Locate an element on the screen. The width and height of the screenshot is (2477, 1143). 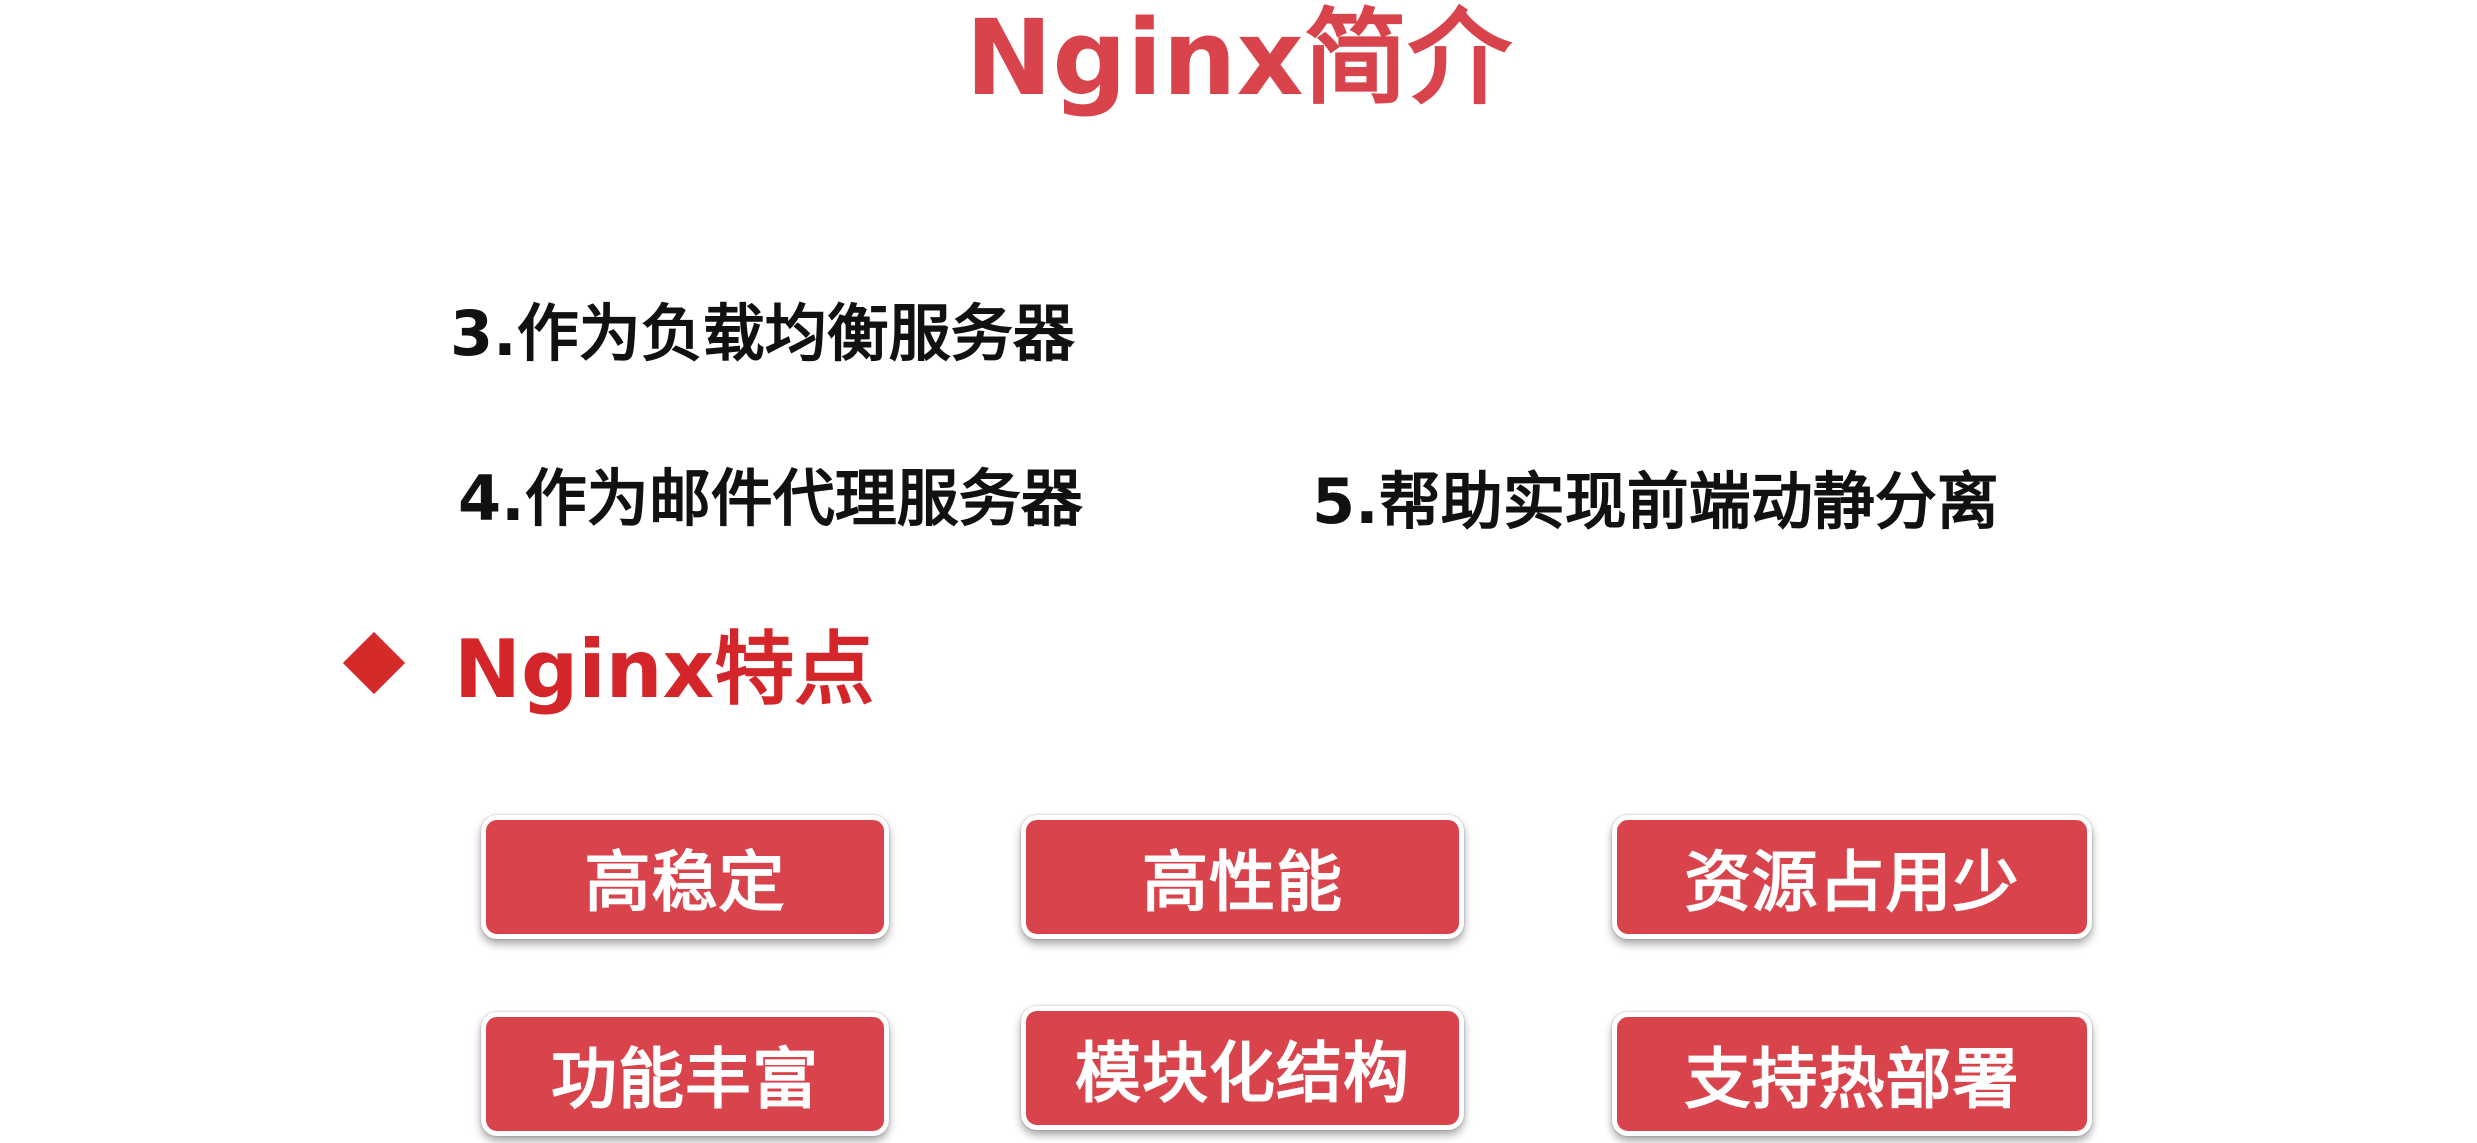
feature-badge-hot-deployment: 支持热部署 is located at coordinates (1852, 1074).